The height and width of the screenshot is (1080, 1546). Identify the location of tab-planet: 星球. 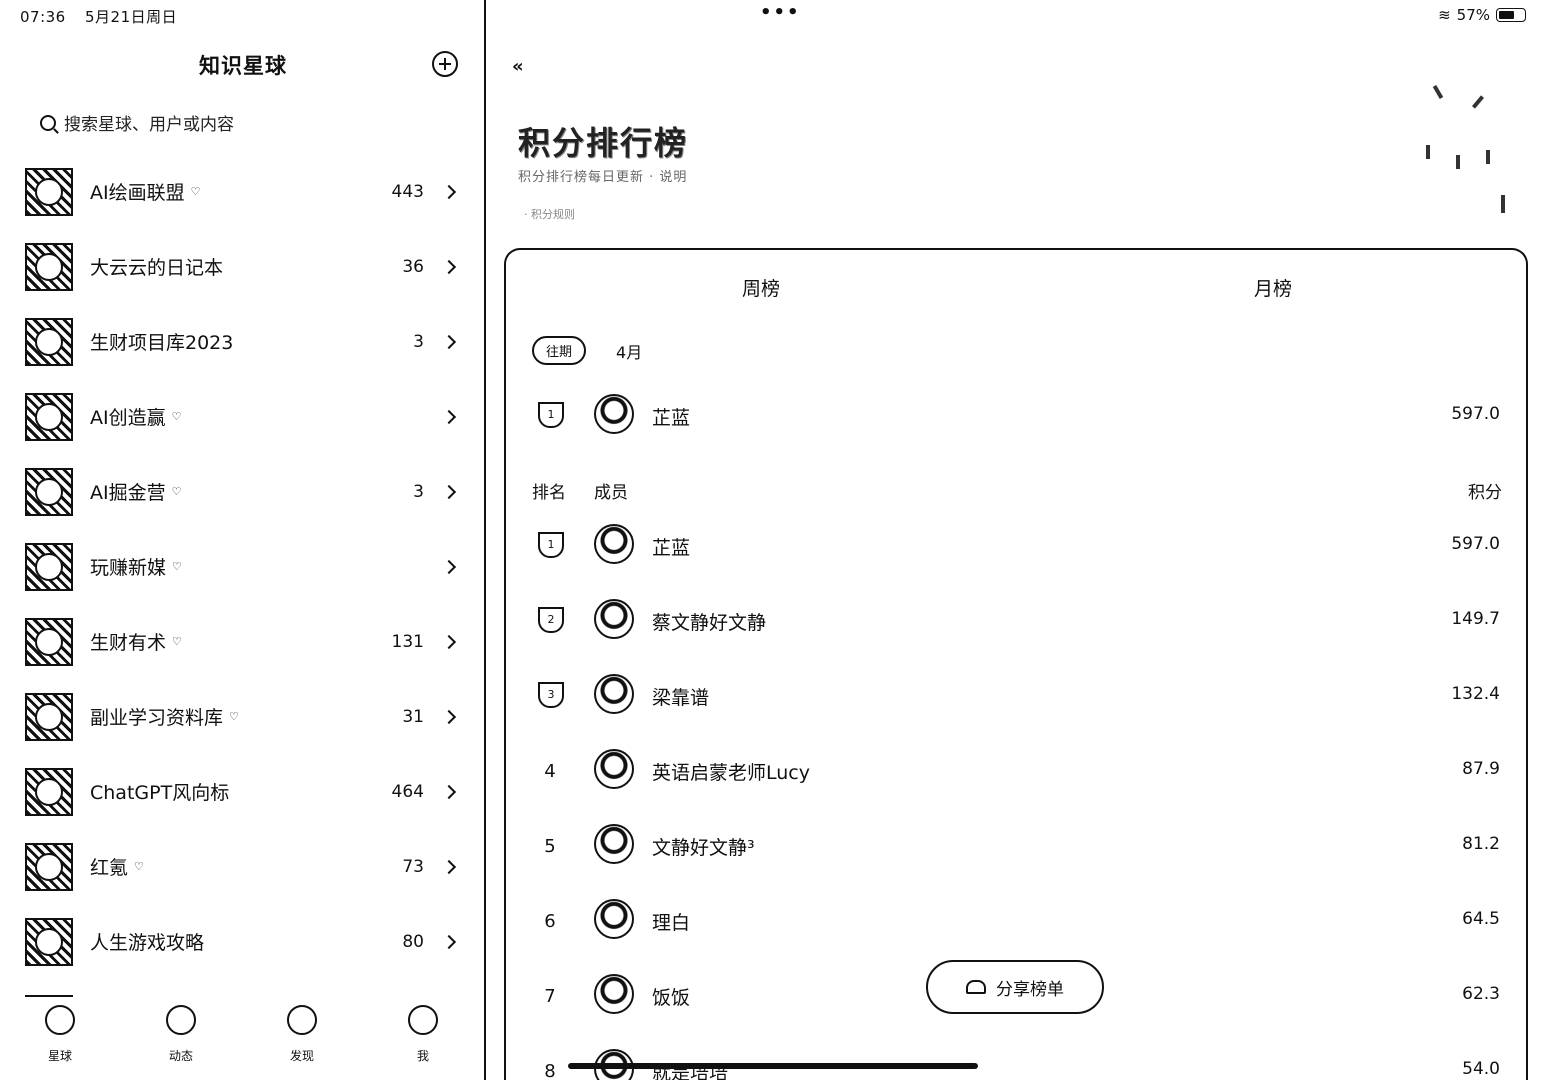
(60, 1034).